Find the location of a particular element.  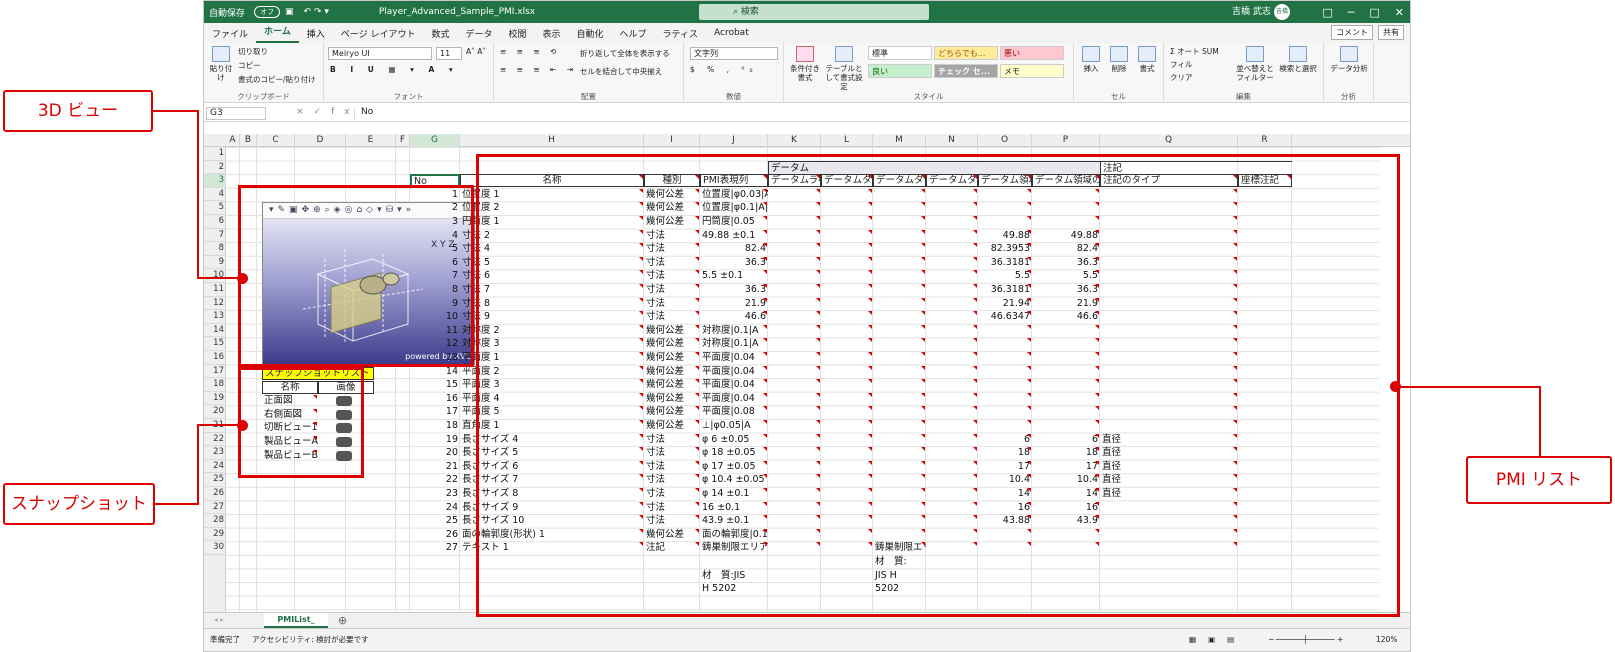

row-header: 25 is located at coordinates (215, 480).